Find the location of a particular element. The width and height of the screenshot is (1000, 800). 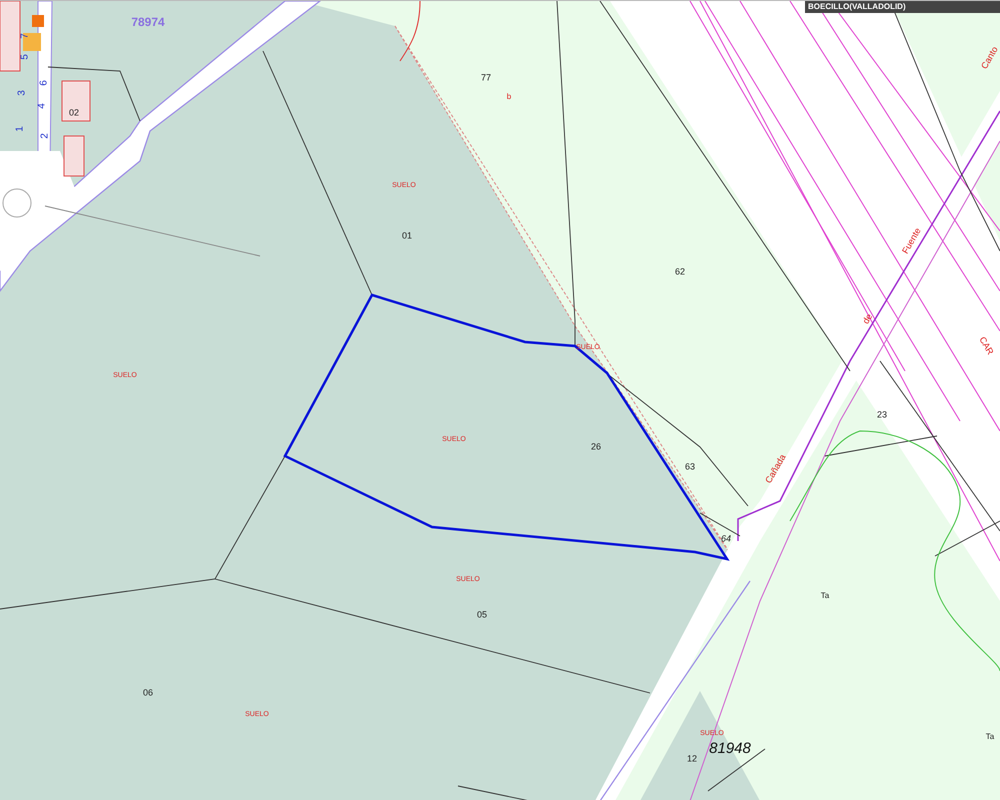

parcel-number: 23 is located at coordinates (882, 414).